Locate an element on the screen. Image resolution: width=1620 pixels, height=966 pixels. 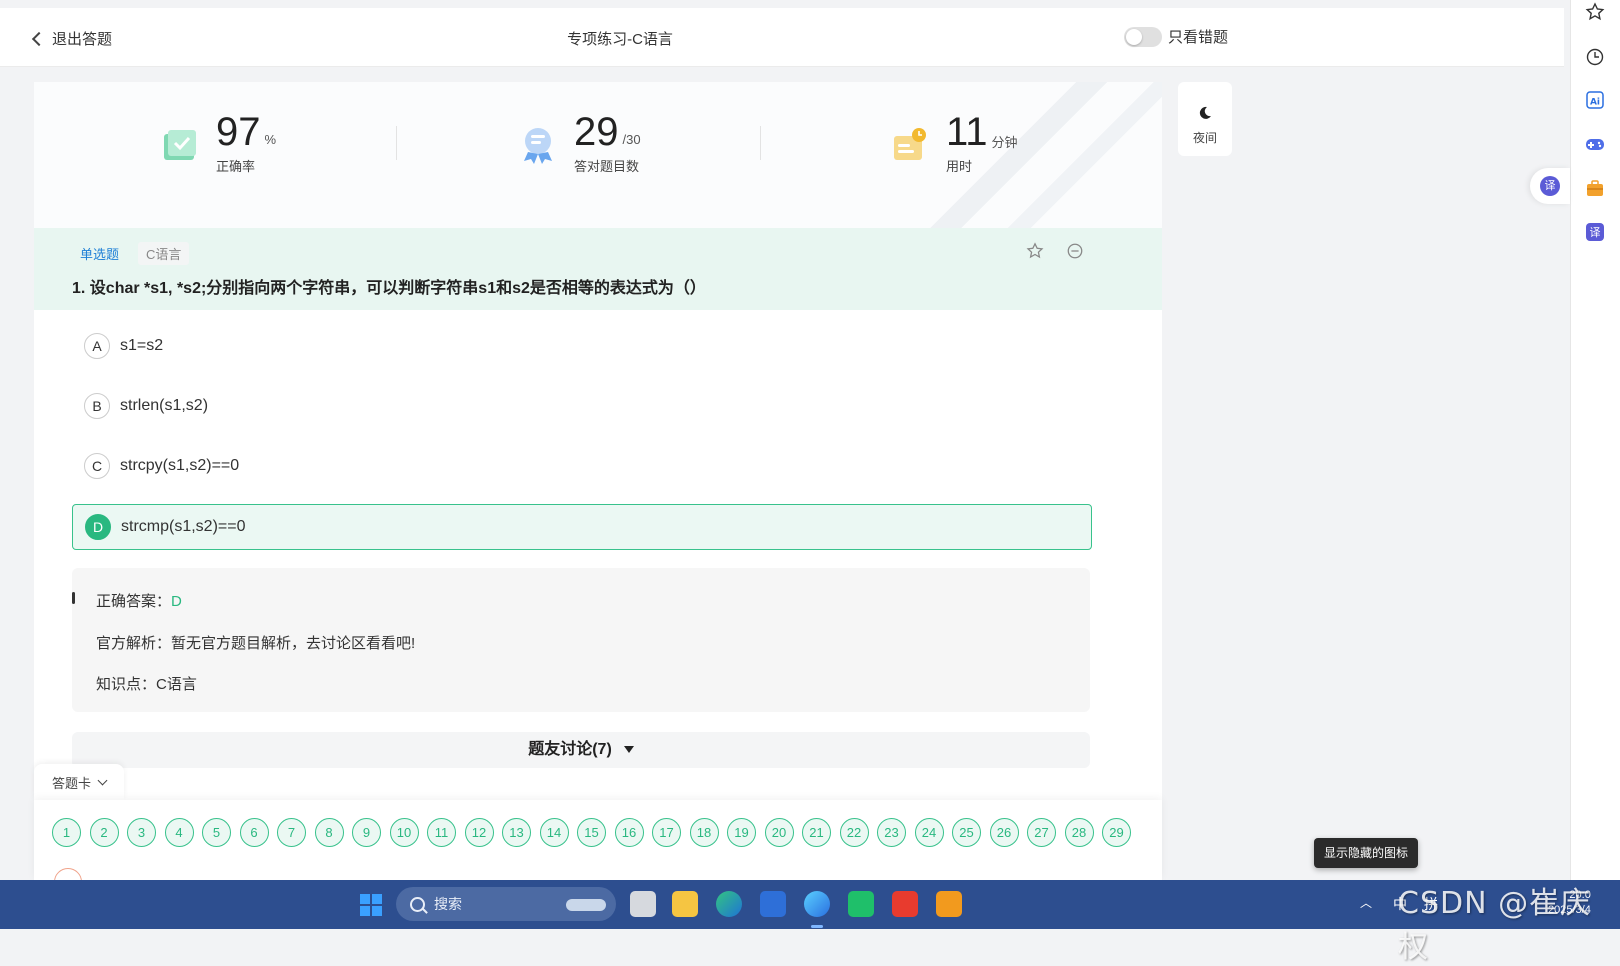
question-number-button: 14 is located at coordinates (554, 832).